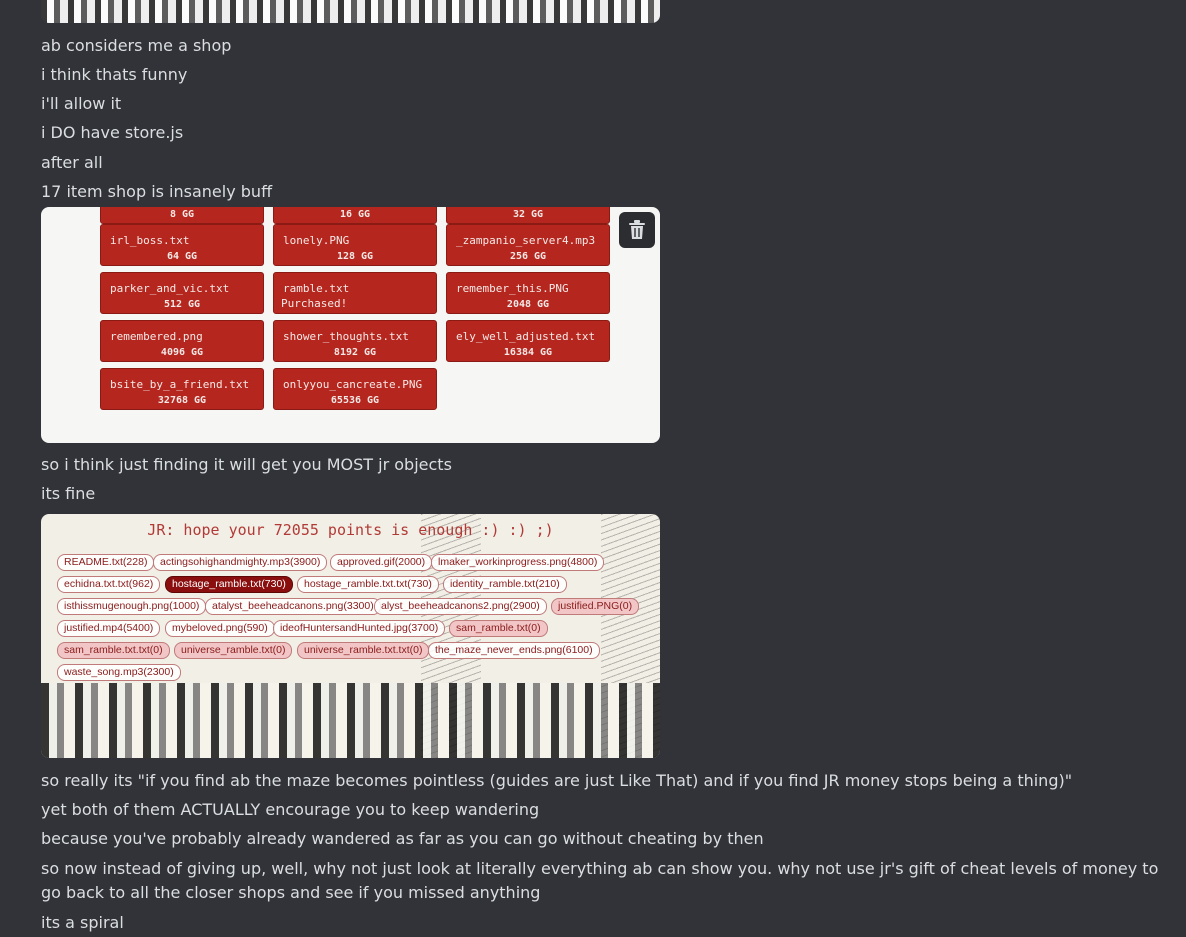  I want to click on file-pill: identity_ramble.txt(210), so click(505, 584).